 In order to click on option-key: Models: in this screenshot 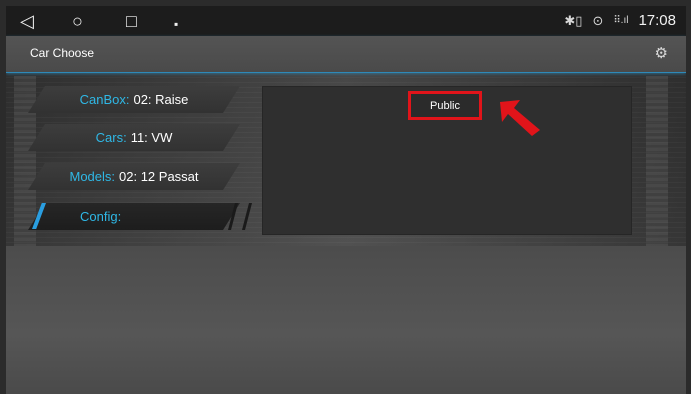, I will do `click(92, 176)`.